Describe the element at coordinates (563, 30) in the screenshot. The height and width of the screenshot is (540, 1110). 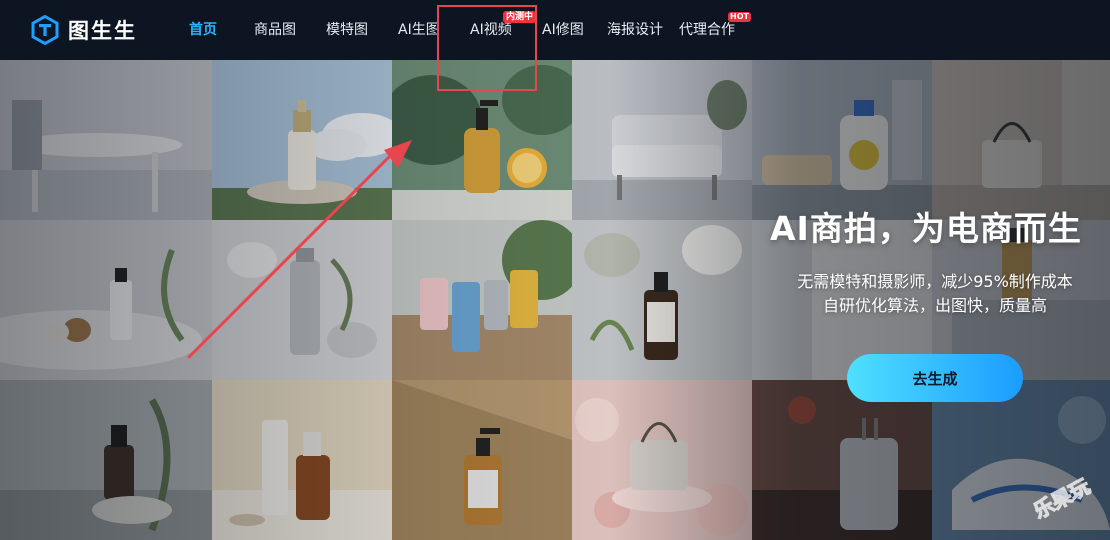
I see `nav-item-ai-retouch: AI修图` at that location.